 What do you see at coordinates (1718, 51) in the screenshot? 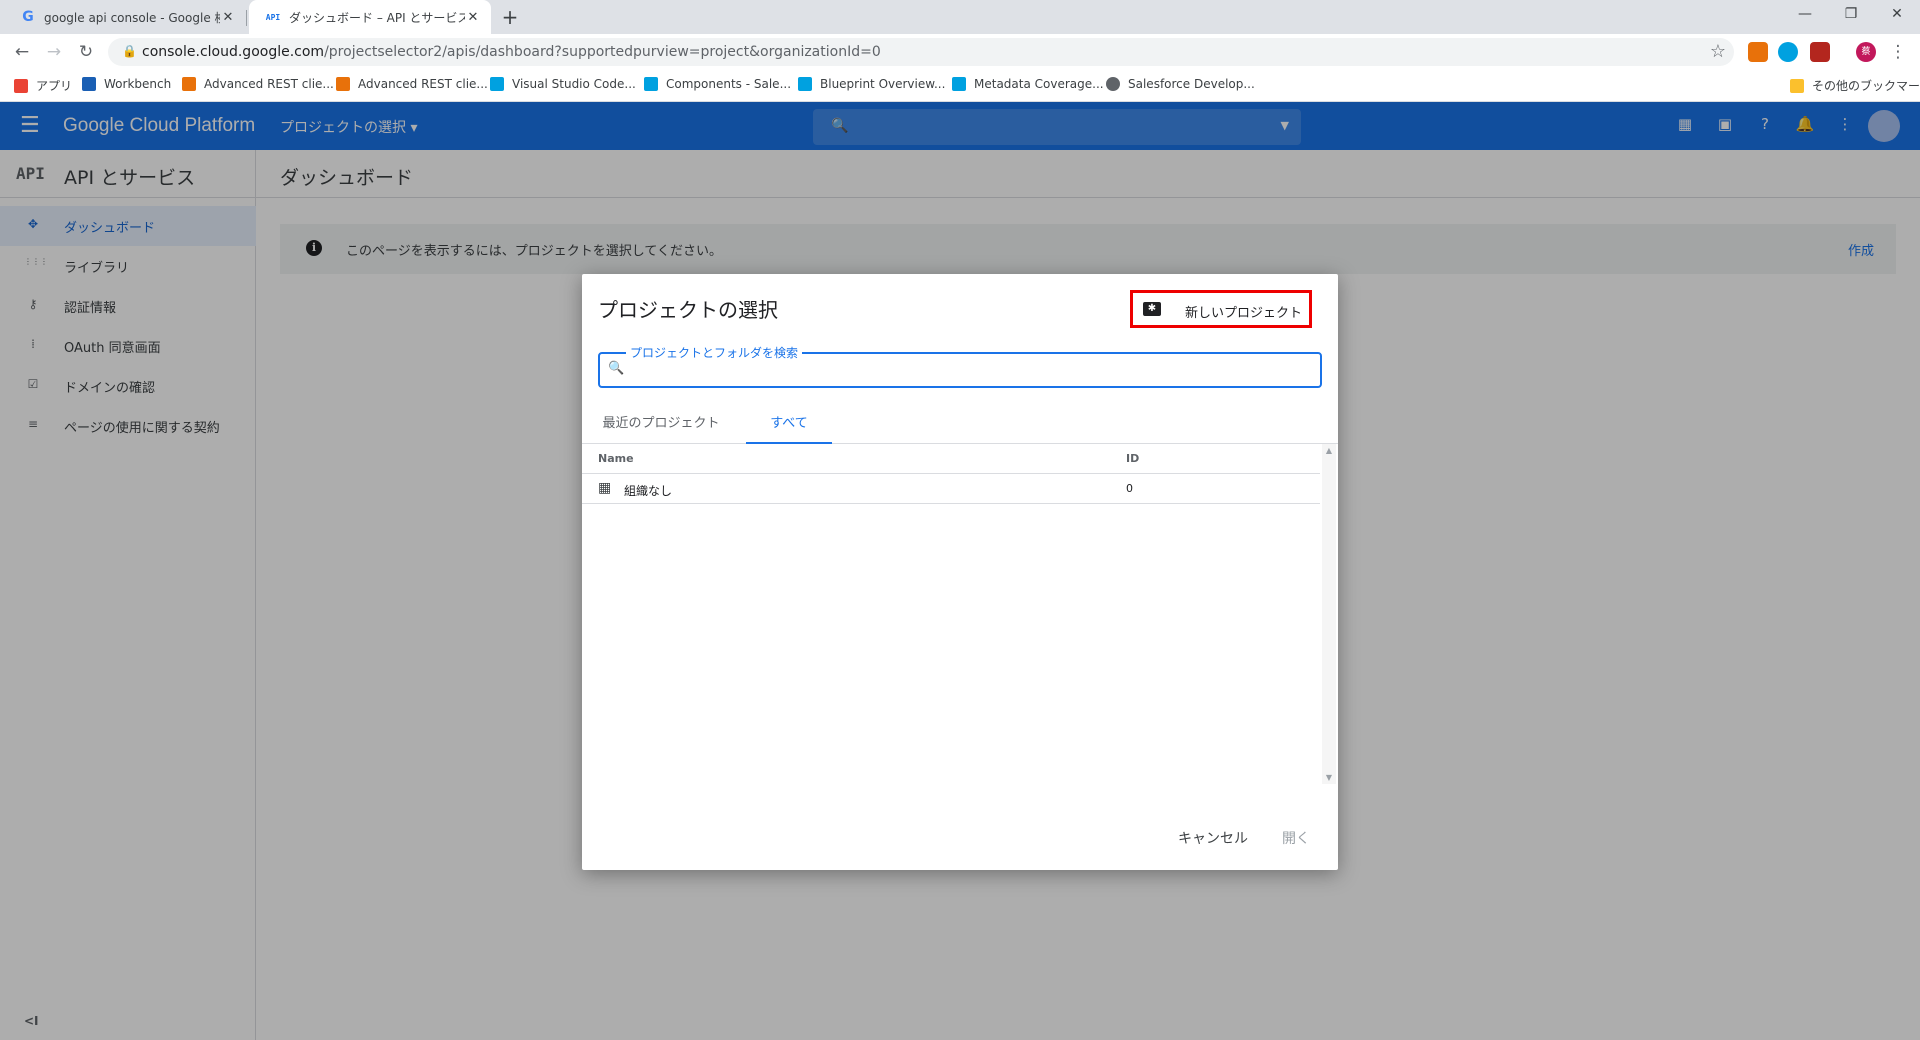
I see `bookmark-star-icon: ☆` at bounding box center [1718, 51].